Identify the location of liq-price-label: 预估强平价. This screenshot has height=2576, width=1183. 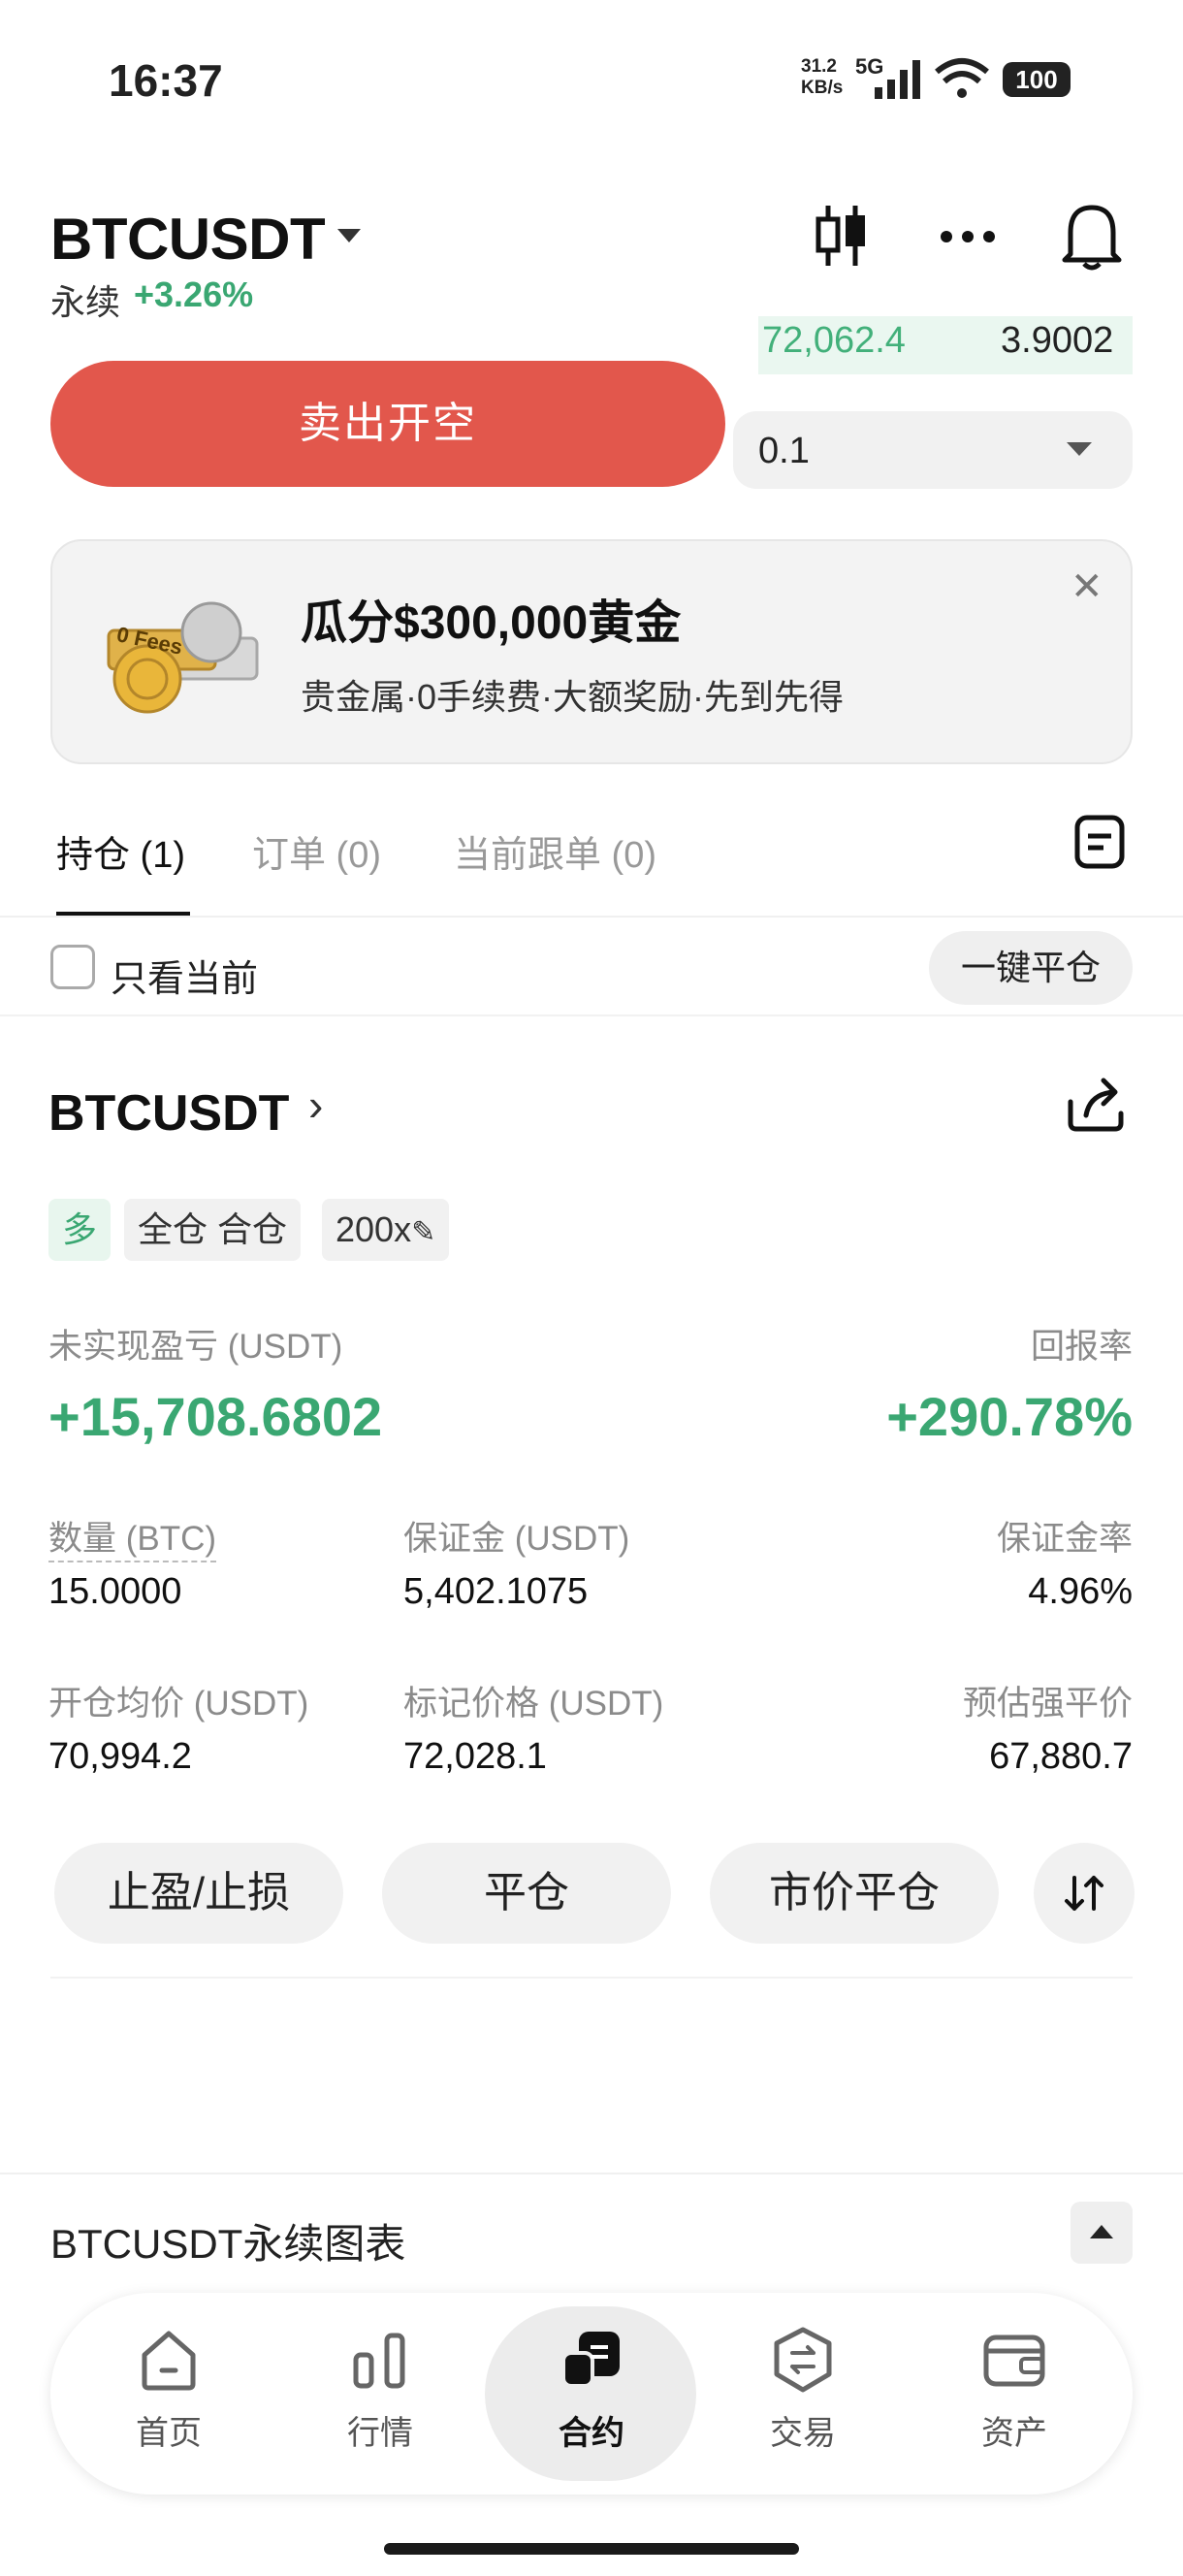
(1047, 1704).